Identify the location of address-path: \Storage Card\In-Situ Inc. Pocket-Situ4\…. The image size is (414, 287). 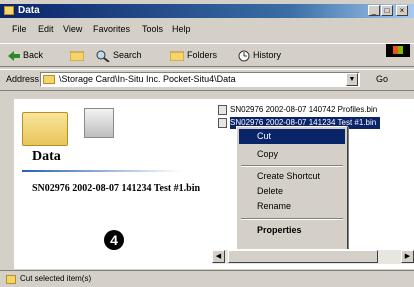
(147, 79).